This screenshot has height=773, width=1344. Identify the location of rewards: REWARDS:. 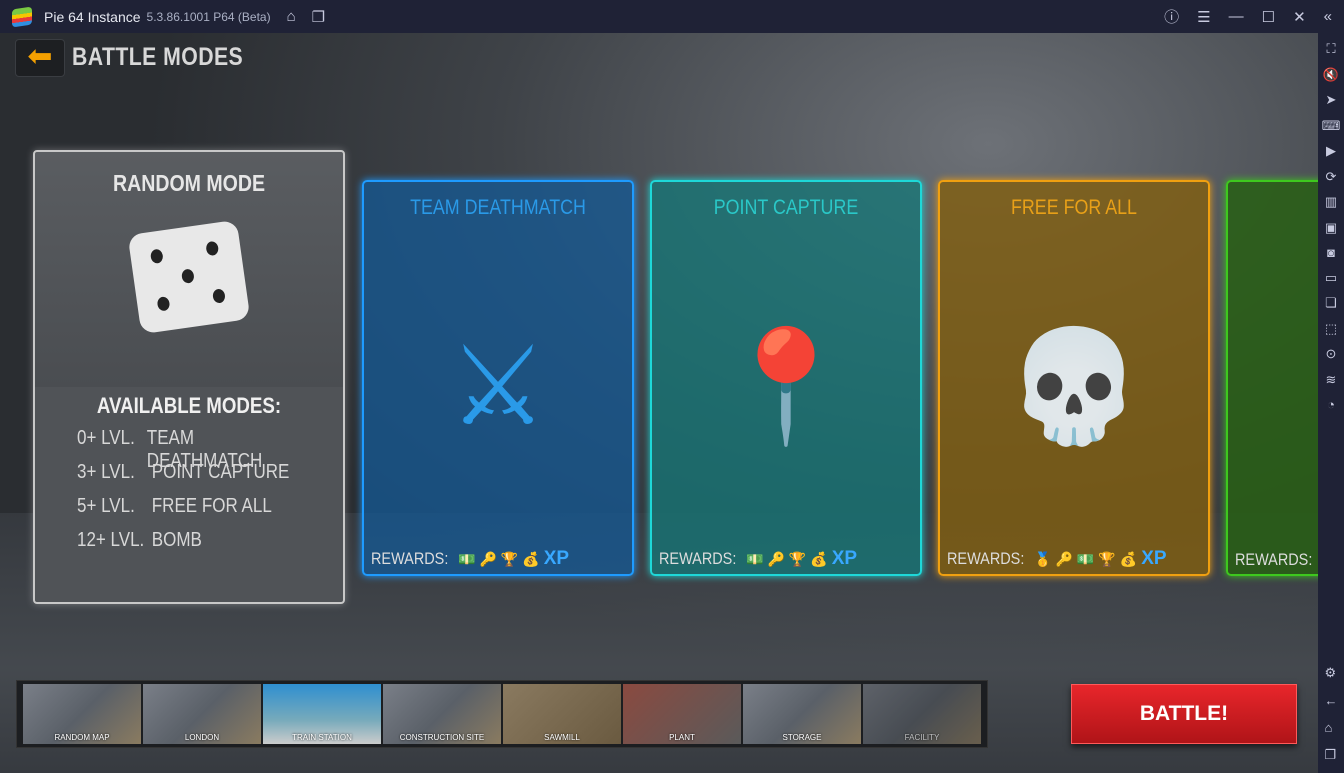
(1276, 560).